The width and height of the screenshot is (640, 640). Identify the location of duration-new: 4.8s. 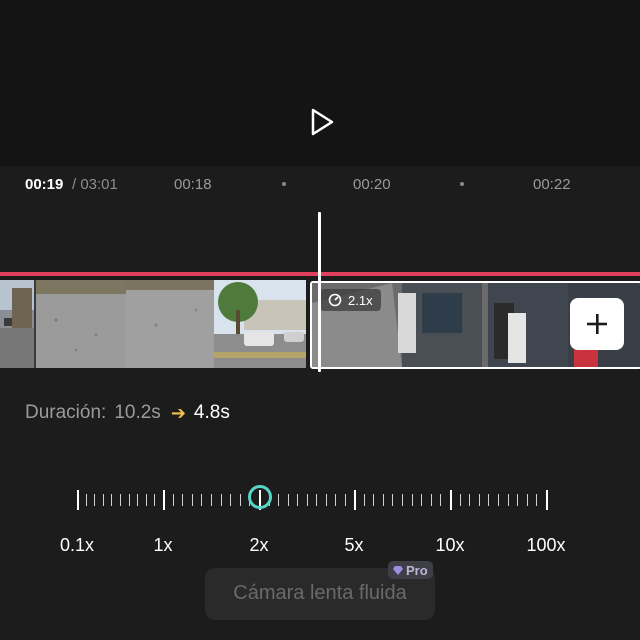
(211, 412).